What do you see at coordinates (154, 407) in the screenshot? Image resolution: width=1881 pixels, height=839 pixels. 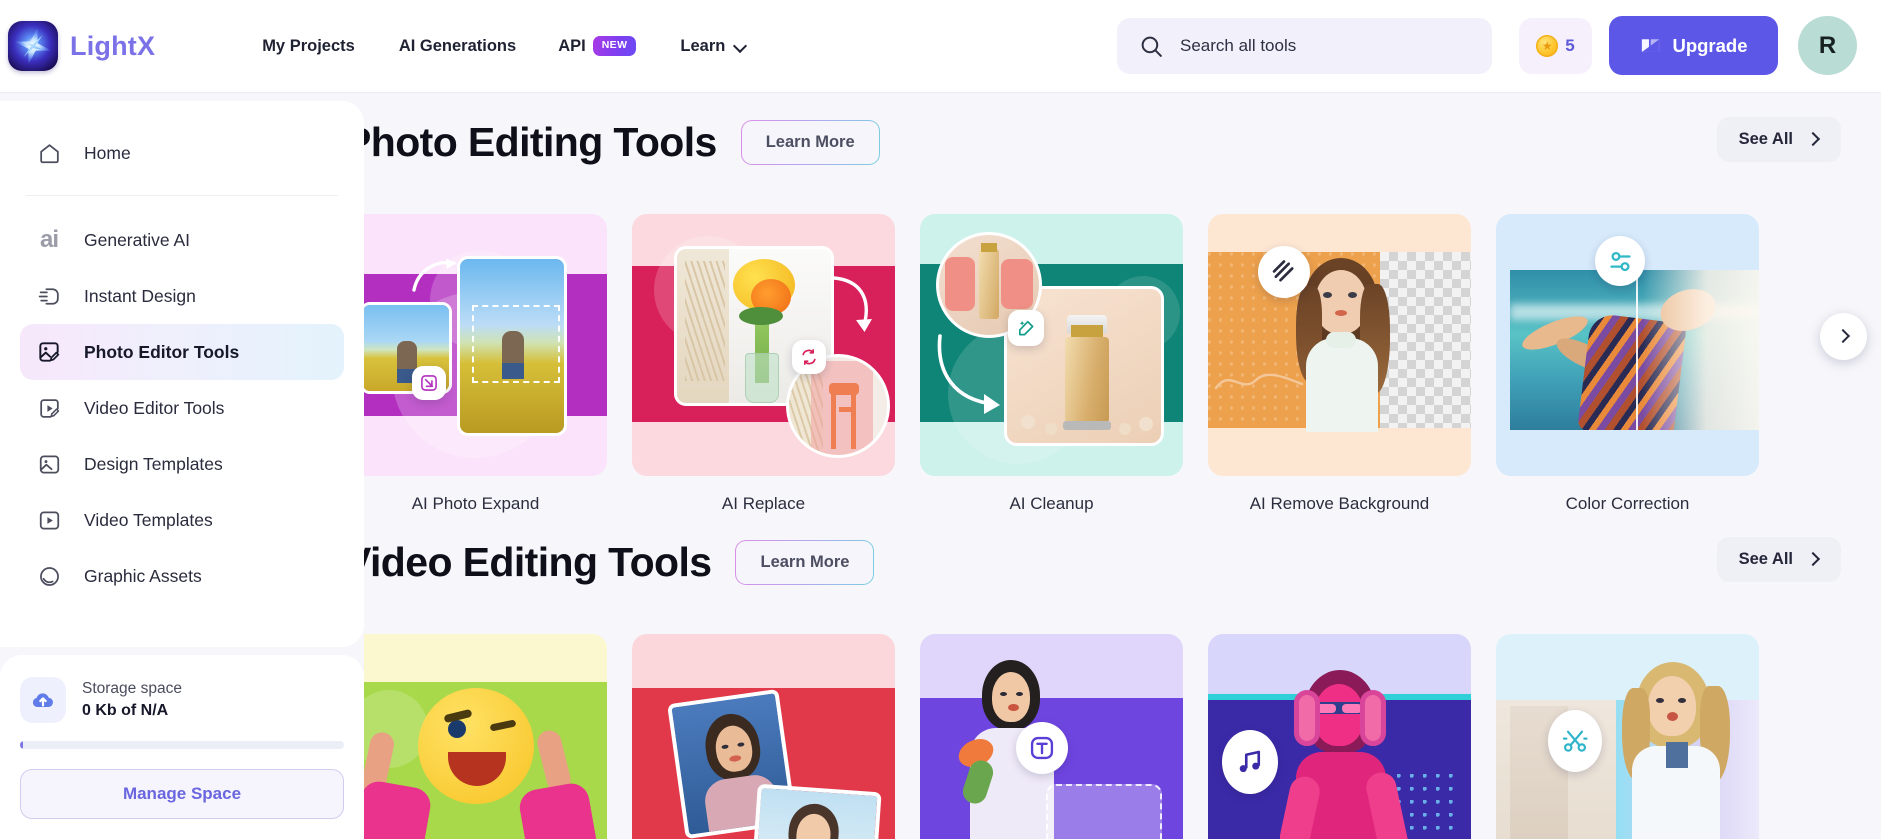 I see `sidebar-item-video-editor-tools-label: Video Editor Tools` at bounding box center [154, 407].